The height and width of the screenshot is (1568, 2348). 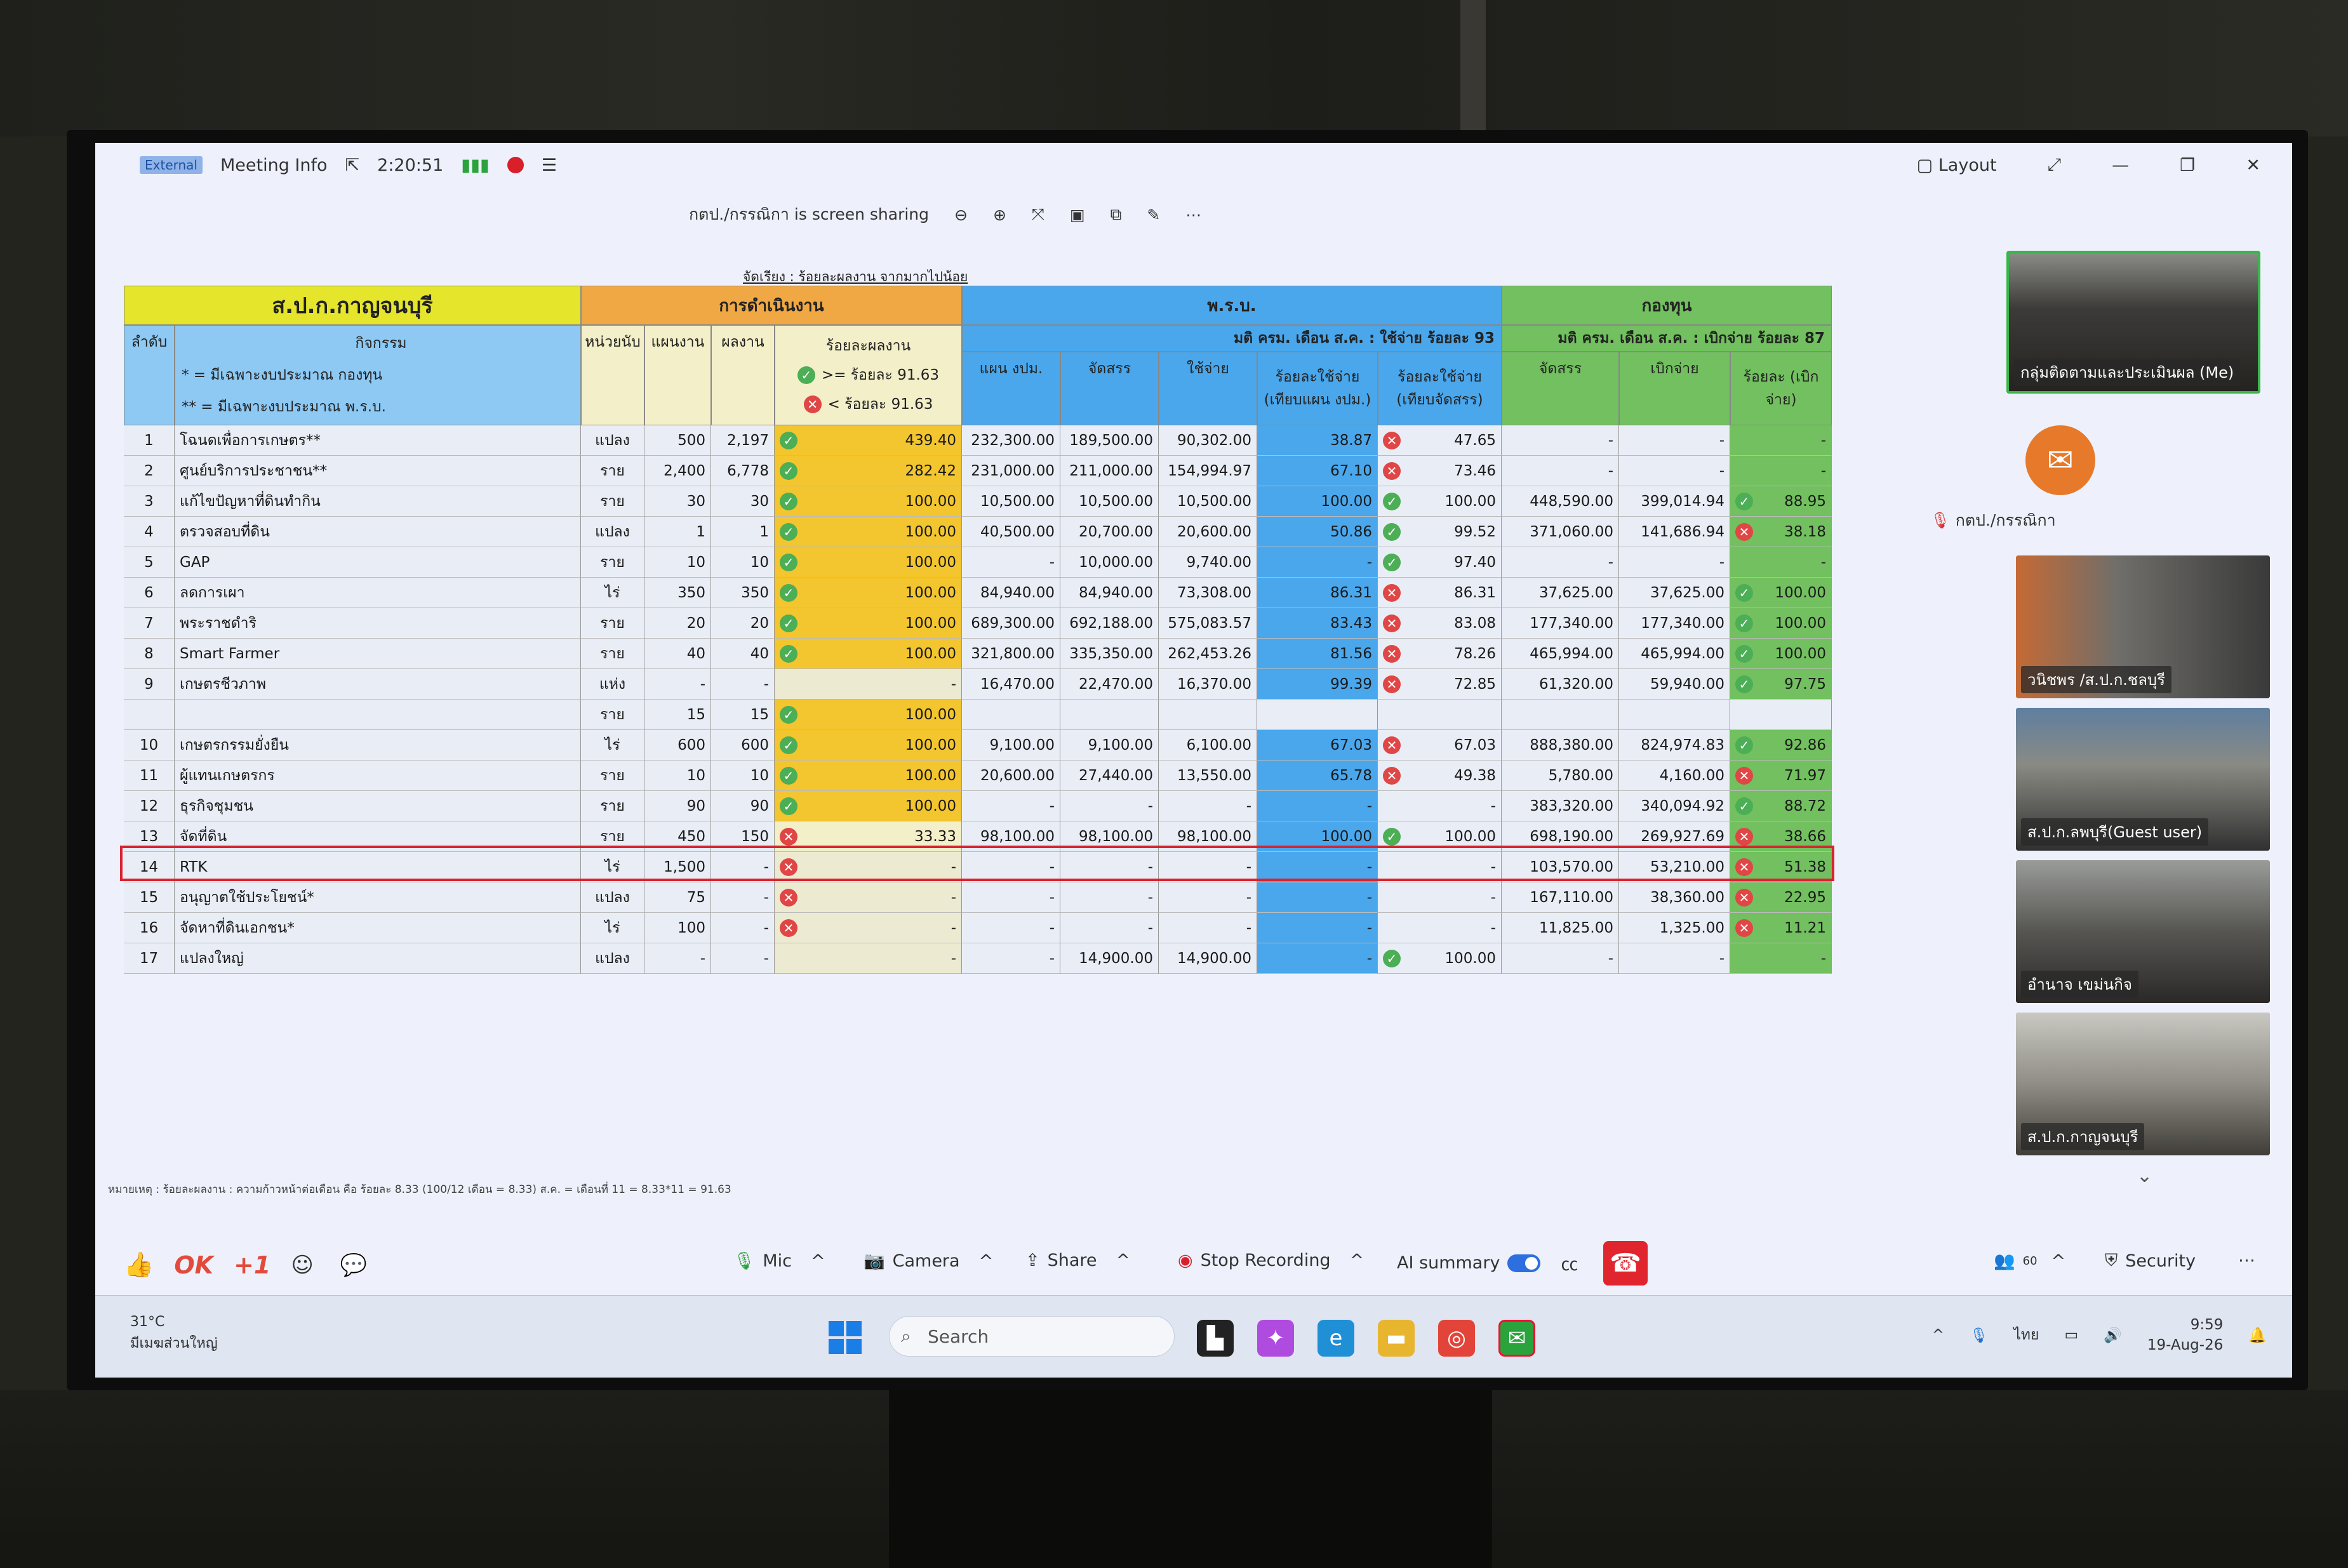 What do you see at coordinates (691, 441) in the screenshot?
I see `cell-text: 500` at bounding box center [691, 441].